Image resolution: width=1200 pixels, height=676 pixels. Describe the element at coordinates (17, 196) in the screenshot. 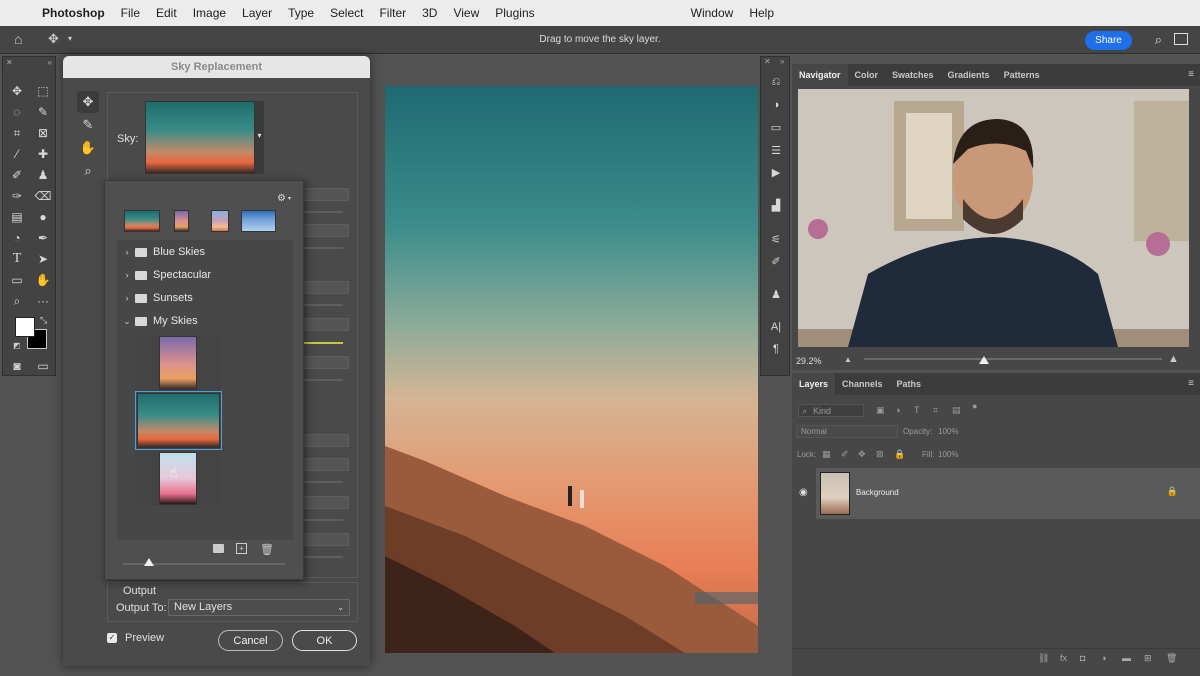

I see `history-brush-icon: ✑` at that location.